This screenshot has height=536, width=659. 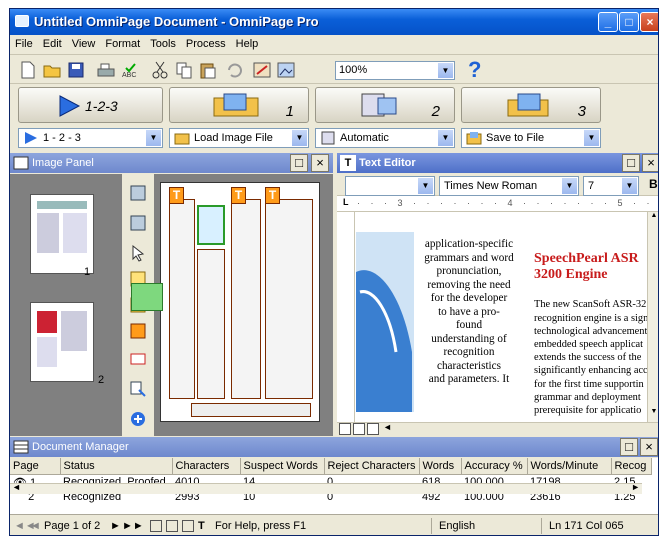 I want to click on font-size-select: 7 ▼, so click(x=611, y=186).